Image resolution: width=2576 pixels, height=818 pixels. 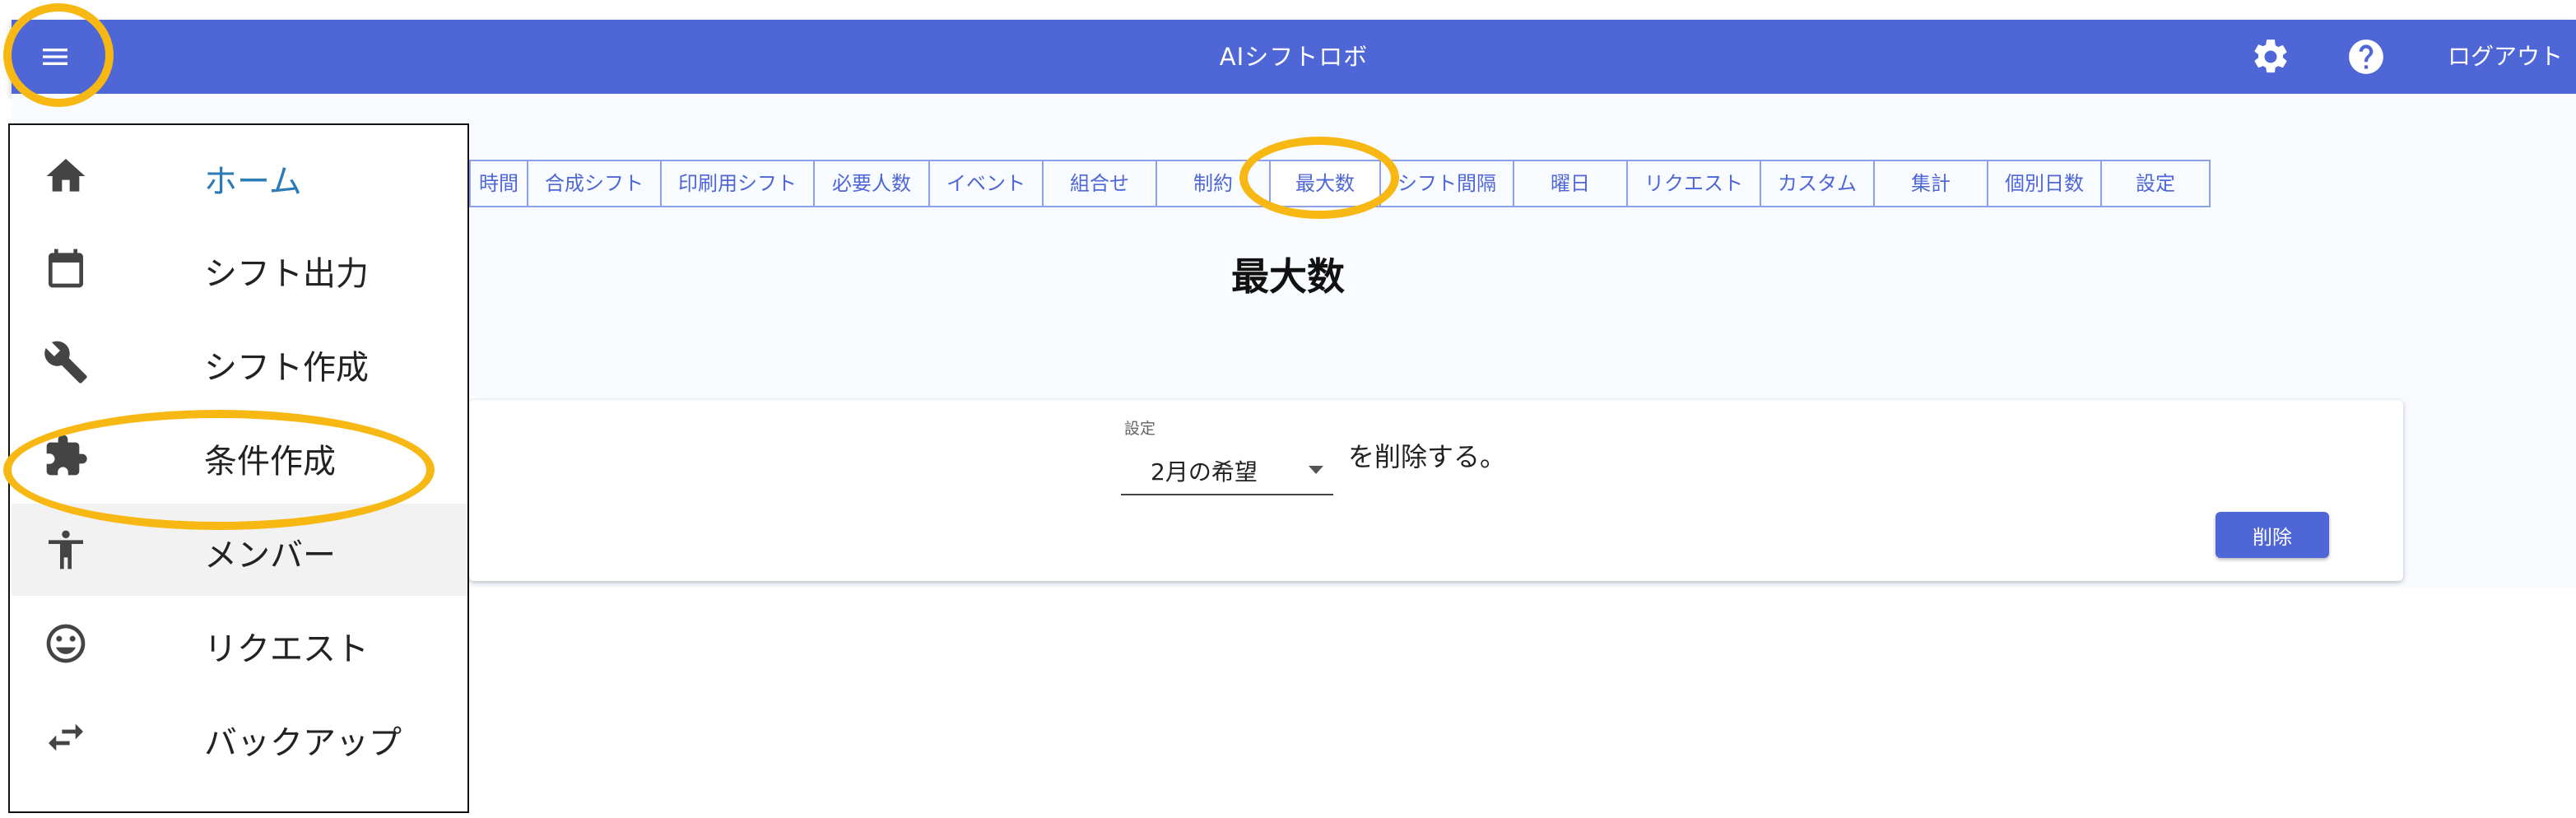 I want to click on puzzle-icon, so click(x=66, y=456).